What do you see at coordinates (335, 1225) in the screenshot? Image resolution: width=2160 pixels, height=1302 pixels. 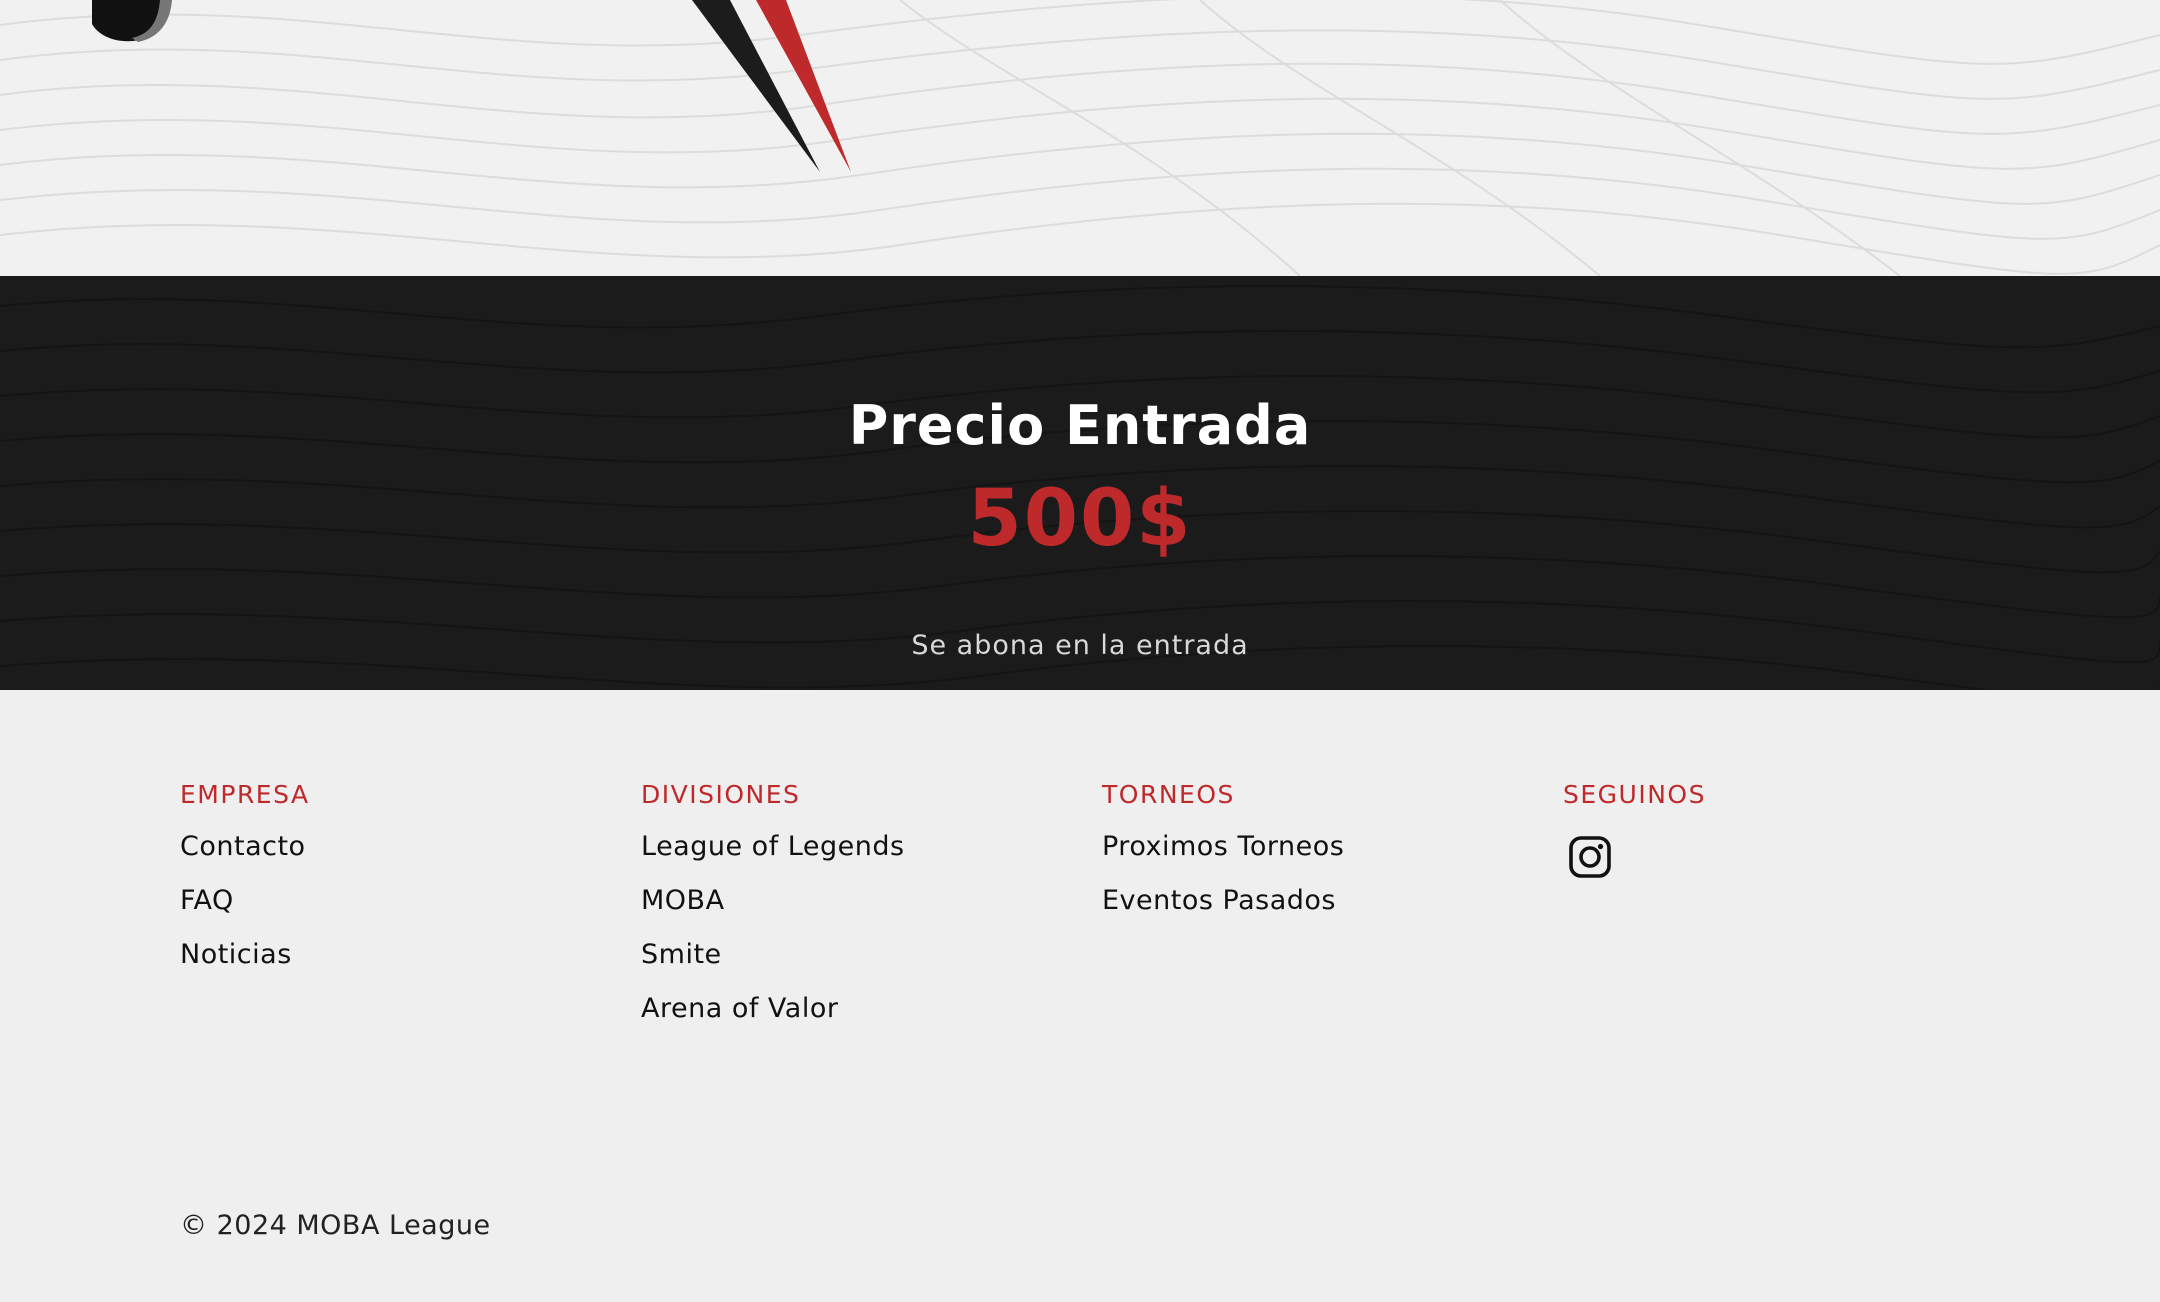 I see `copyright-text: © 2024 MOBA League` at bounding box center [335, 1225].